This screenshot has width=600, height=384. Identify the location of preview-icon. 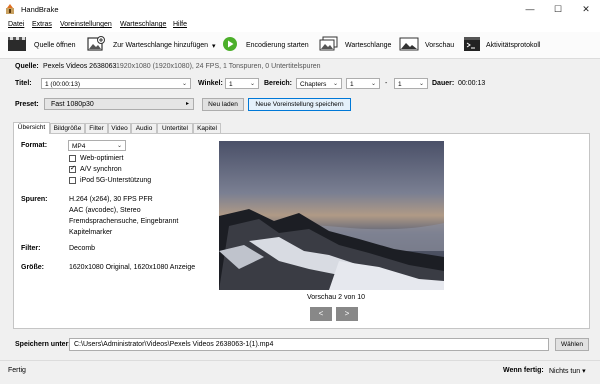
(409, 44).